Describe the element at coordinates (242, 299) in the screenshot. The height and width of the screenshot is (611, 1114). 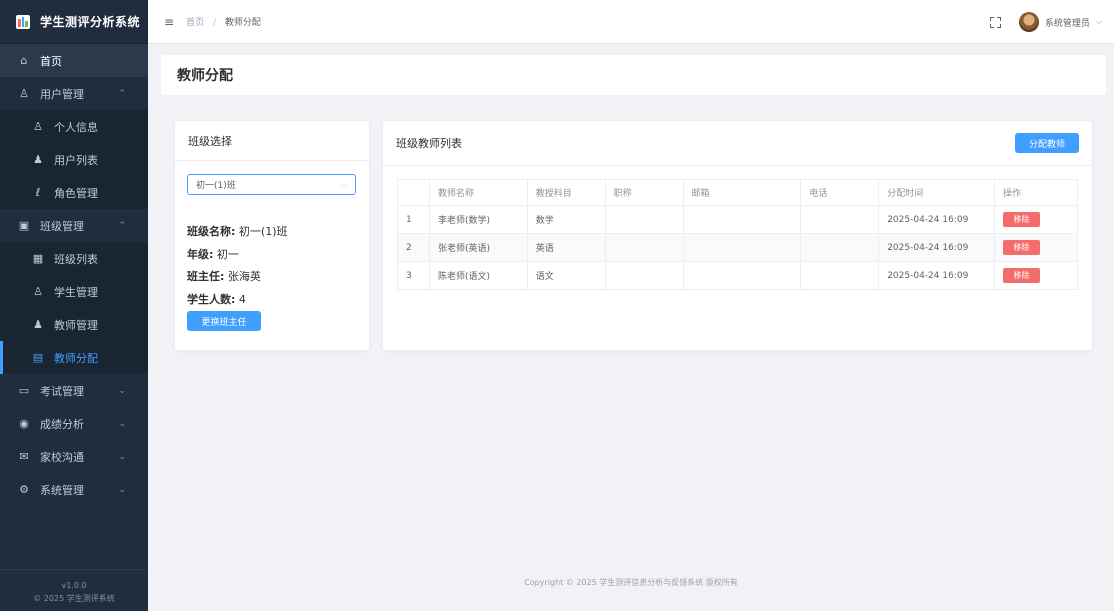
I see `student-count-value: 4` at that location.